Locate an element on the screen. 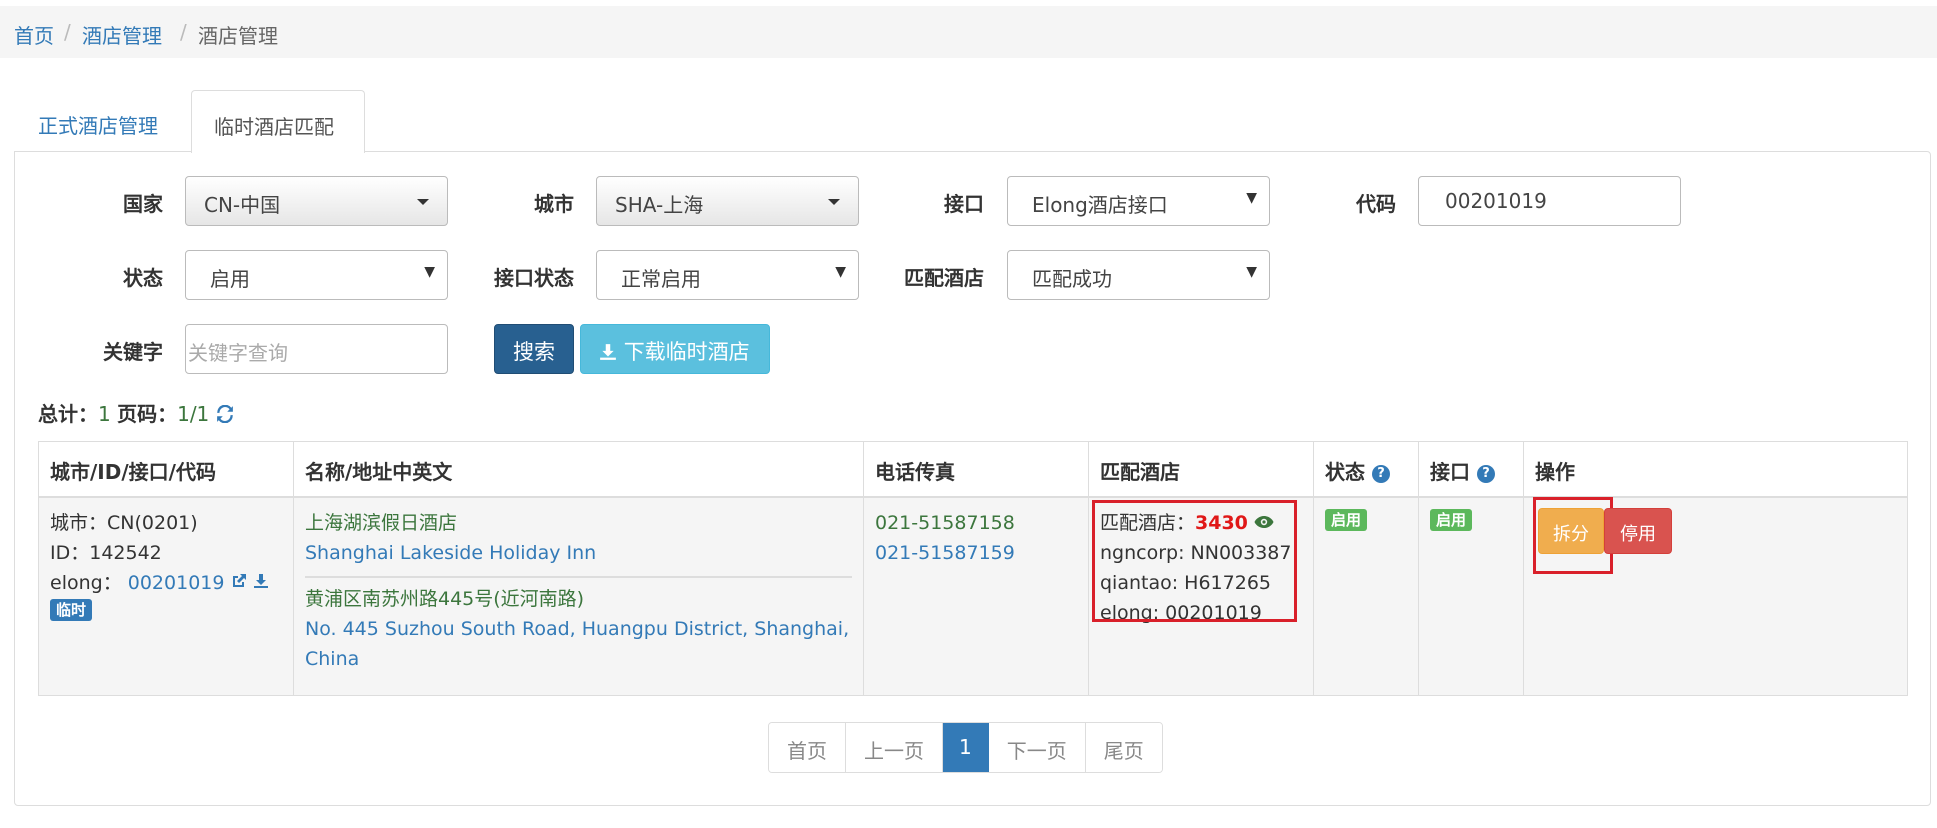 The height and width of the screenshot is (828, 1937). page-label: 页码： is located at coordinates (147, 414).